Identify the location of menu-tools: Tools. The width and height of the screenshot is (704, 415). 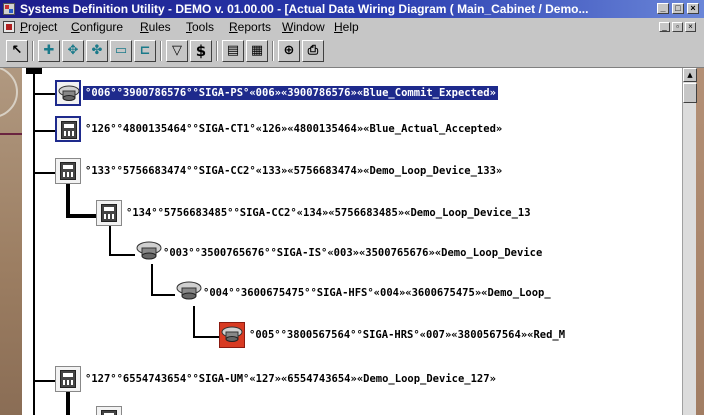
(200, 27).